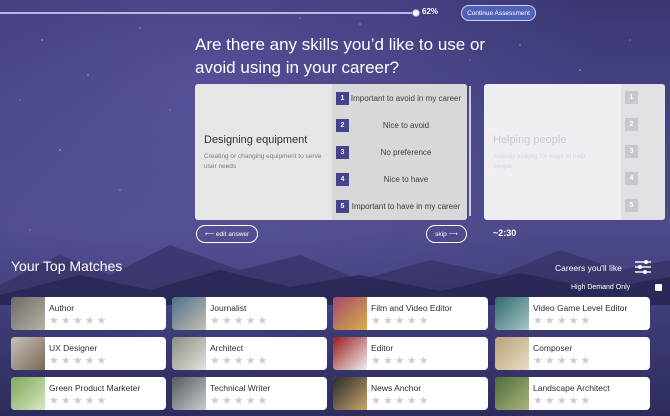  Describe the element at coordinates (249, 353) in the screenshot. I see `career-tile: Architect ★ ★ ★ ★ ★` at that location.